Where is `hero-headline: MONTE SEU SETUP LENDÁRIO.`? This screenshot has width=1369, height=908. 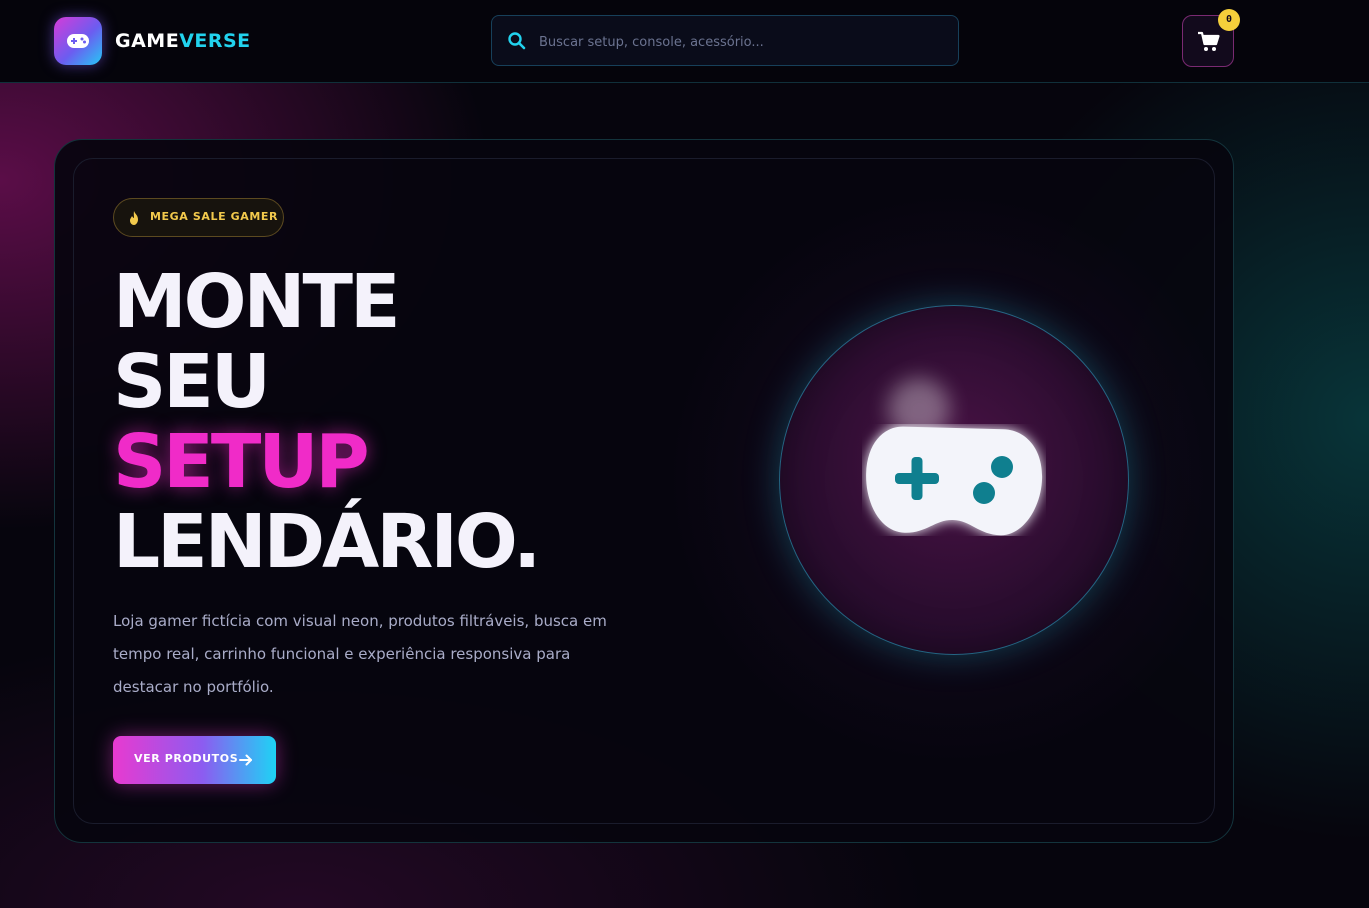
hero-headline: MONTE SEU SETUP LENDÁRIO. is located at coordinates (327, 422).